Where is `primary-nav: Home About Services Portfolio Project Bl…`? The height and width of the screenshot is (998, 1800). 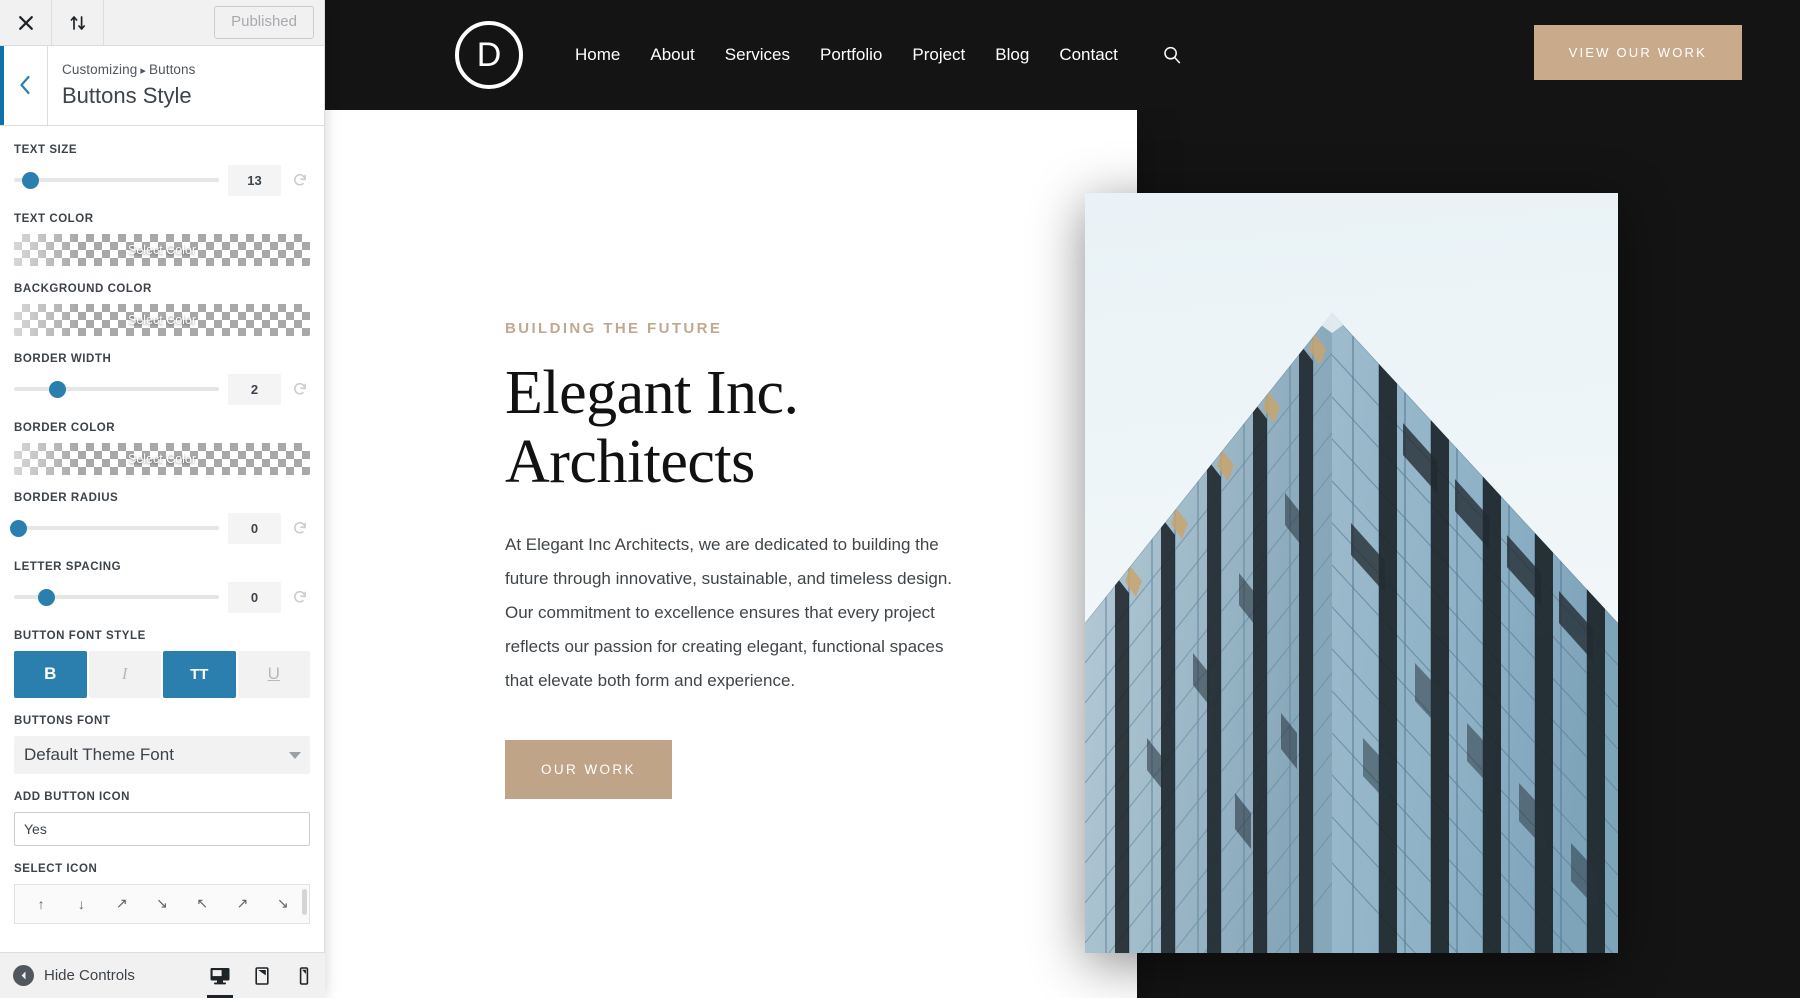 primary-nav: Home About Services Portfolio Project Bl… is located at coordinates (878, 55).